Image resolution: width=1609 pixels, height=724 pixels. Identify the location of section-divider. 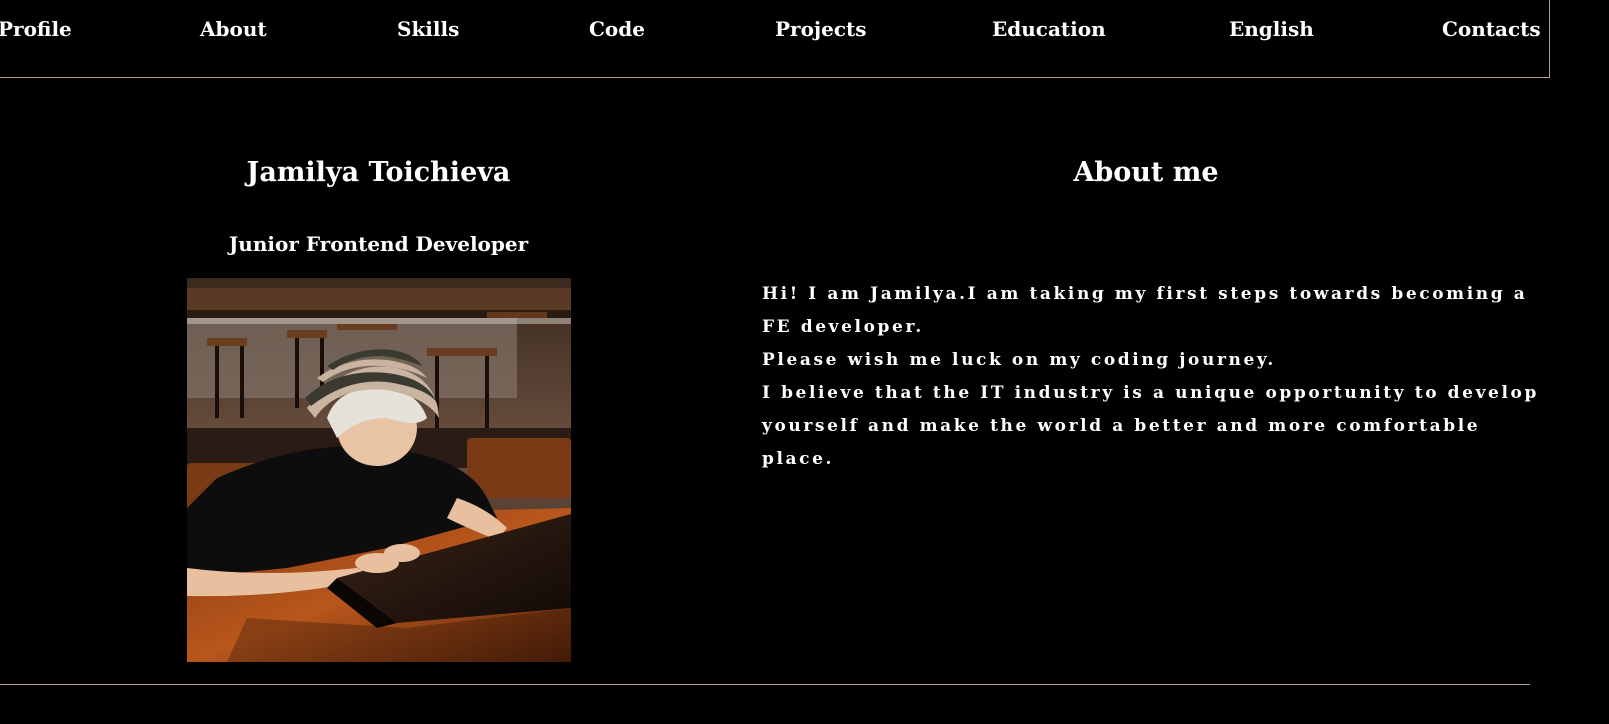
(765, 684).